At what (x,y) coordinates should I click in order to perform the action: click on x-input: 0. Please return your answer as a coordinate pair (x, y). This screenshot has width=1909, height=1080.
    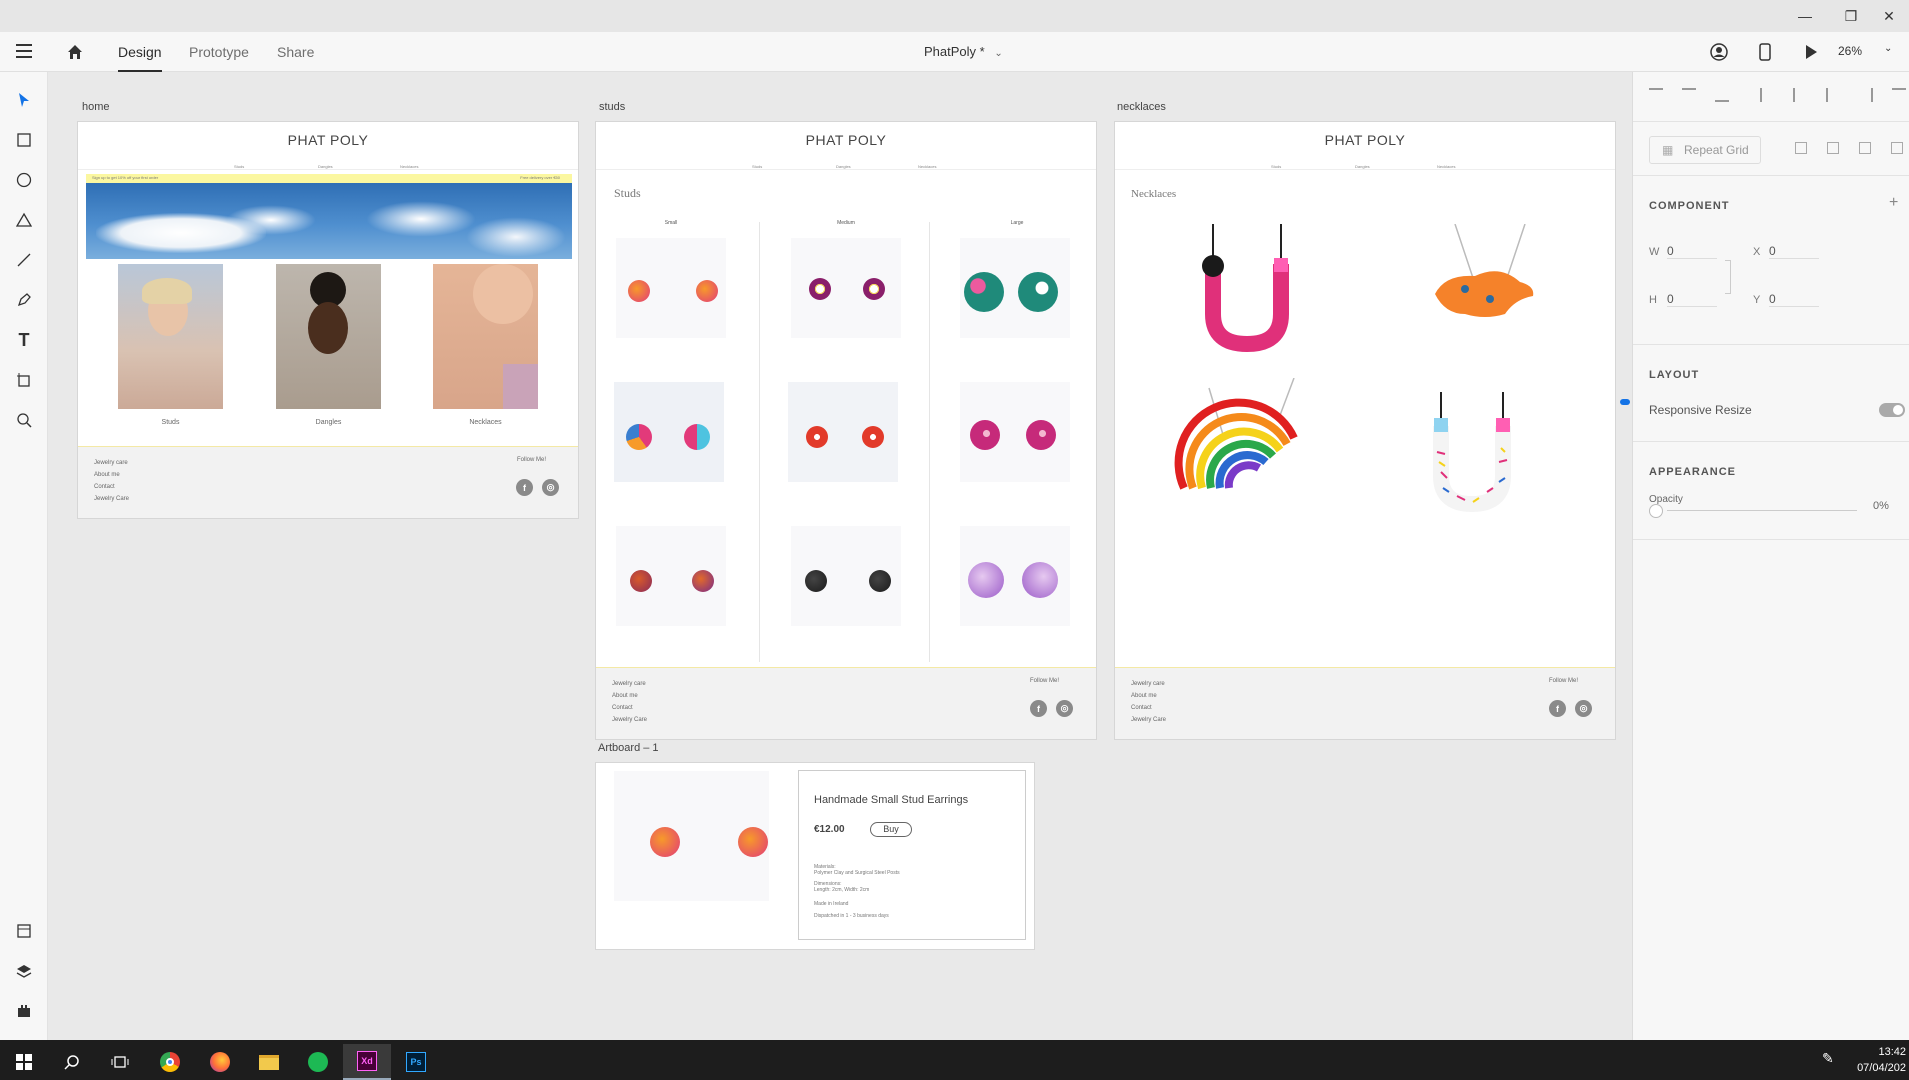
    Looking at the image, I should click on (1794, 251).